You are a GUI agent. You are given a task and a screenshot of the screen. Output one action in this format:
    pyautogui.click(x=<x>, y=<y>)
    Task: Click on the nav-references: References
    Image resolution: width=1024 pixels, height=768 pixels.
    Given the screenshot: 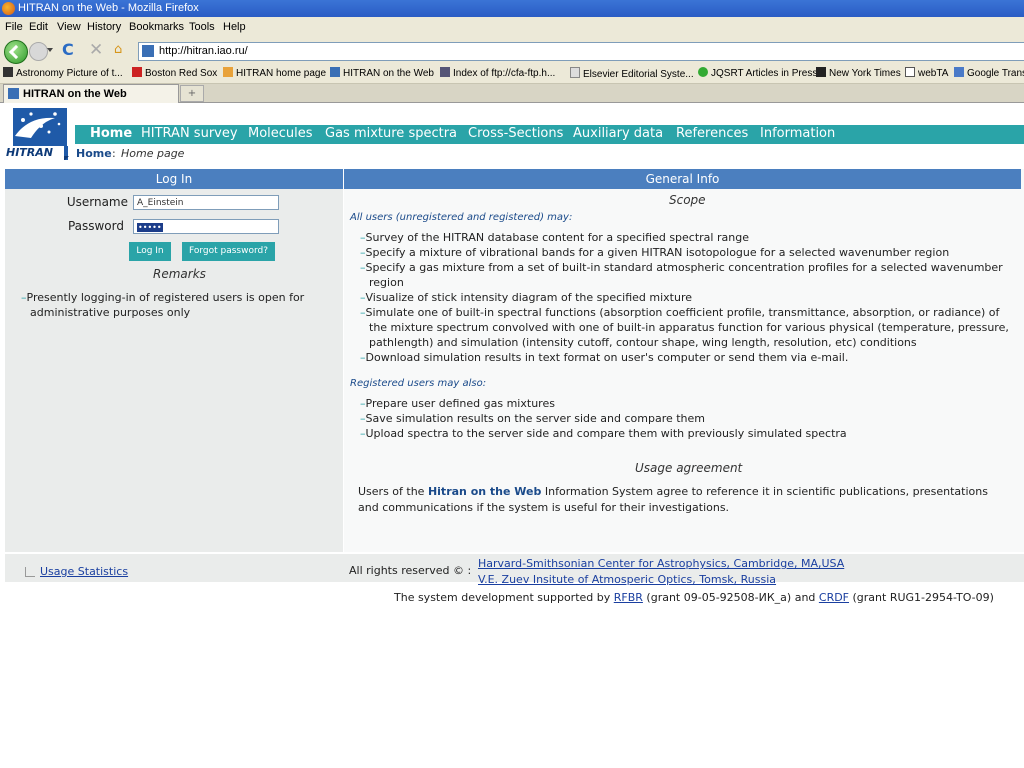 What is the action you would take?
    pyautogui.click(x=712, y=133)
    